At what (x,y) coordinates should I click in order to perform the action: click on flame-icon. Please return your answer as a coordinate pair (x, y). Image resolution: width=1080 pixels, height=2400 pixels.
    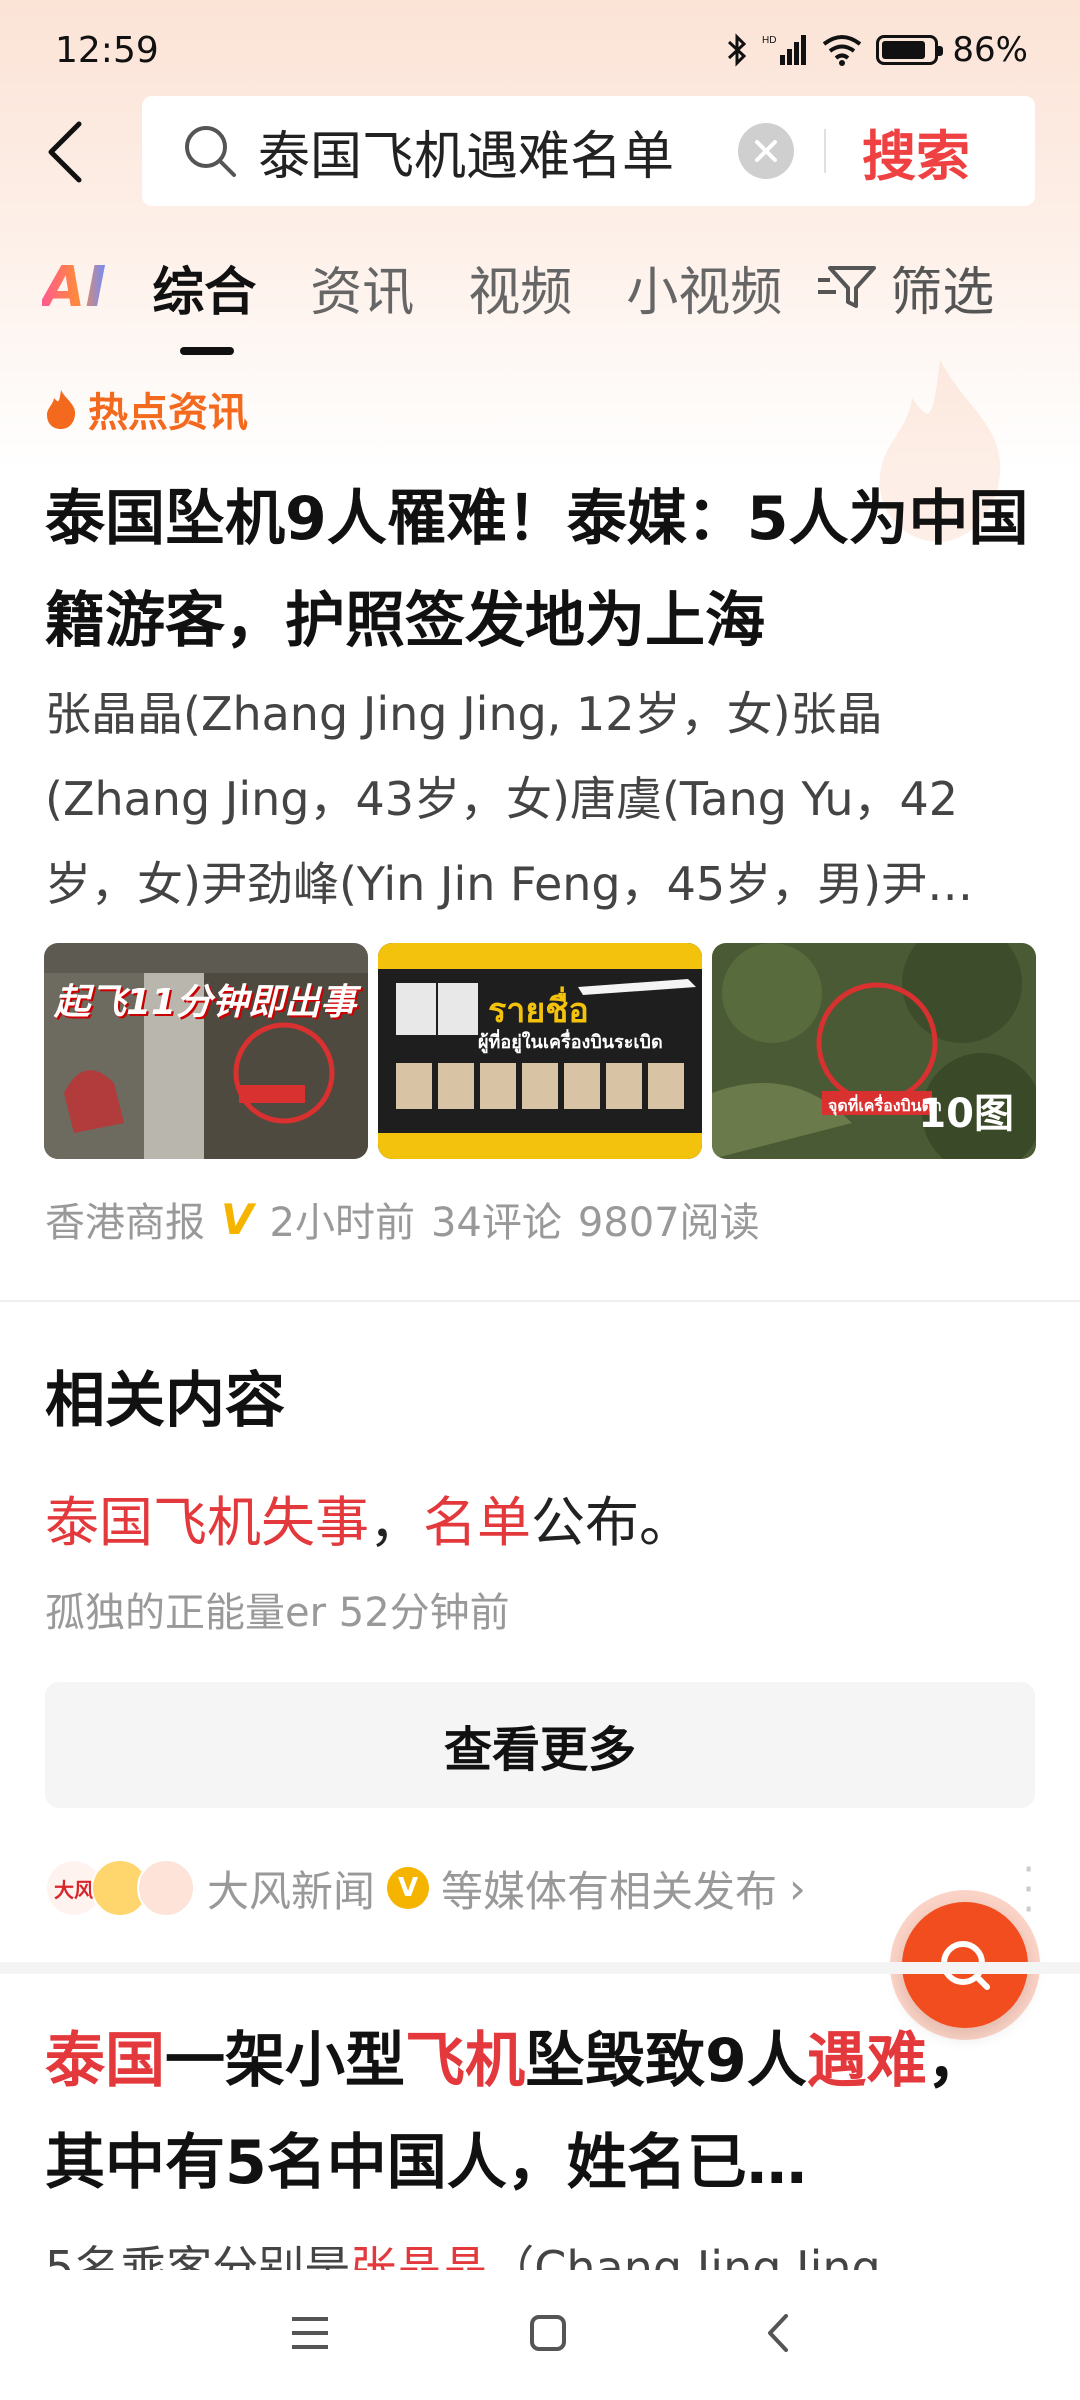
    Looking at the image, I should click on (61, 409).